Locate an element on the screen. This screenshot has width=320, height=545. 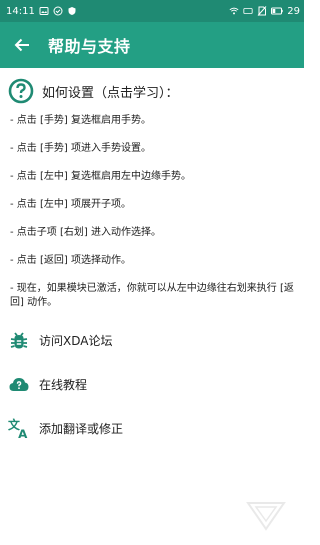
how-to-setup-heading: 如何设置（点击学习）： is located at coordinates (152, 91).